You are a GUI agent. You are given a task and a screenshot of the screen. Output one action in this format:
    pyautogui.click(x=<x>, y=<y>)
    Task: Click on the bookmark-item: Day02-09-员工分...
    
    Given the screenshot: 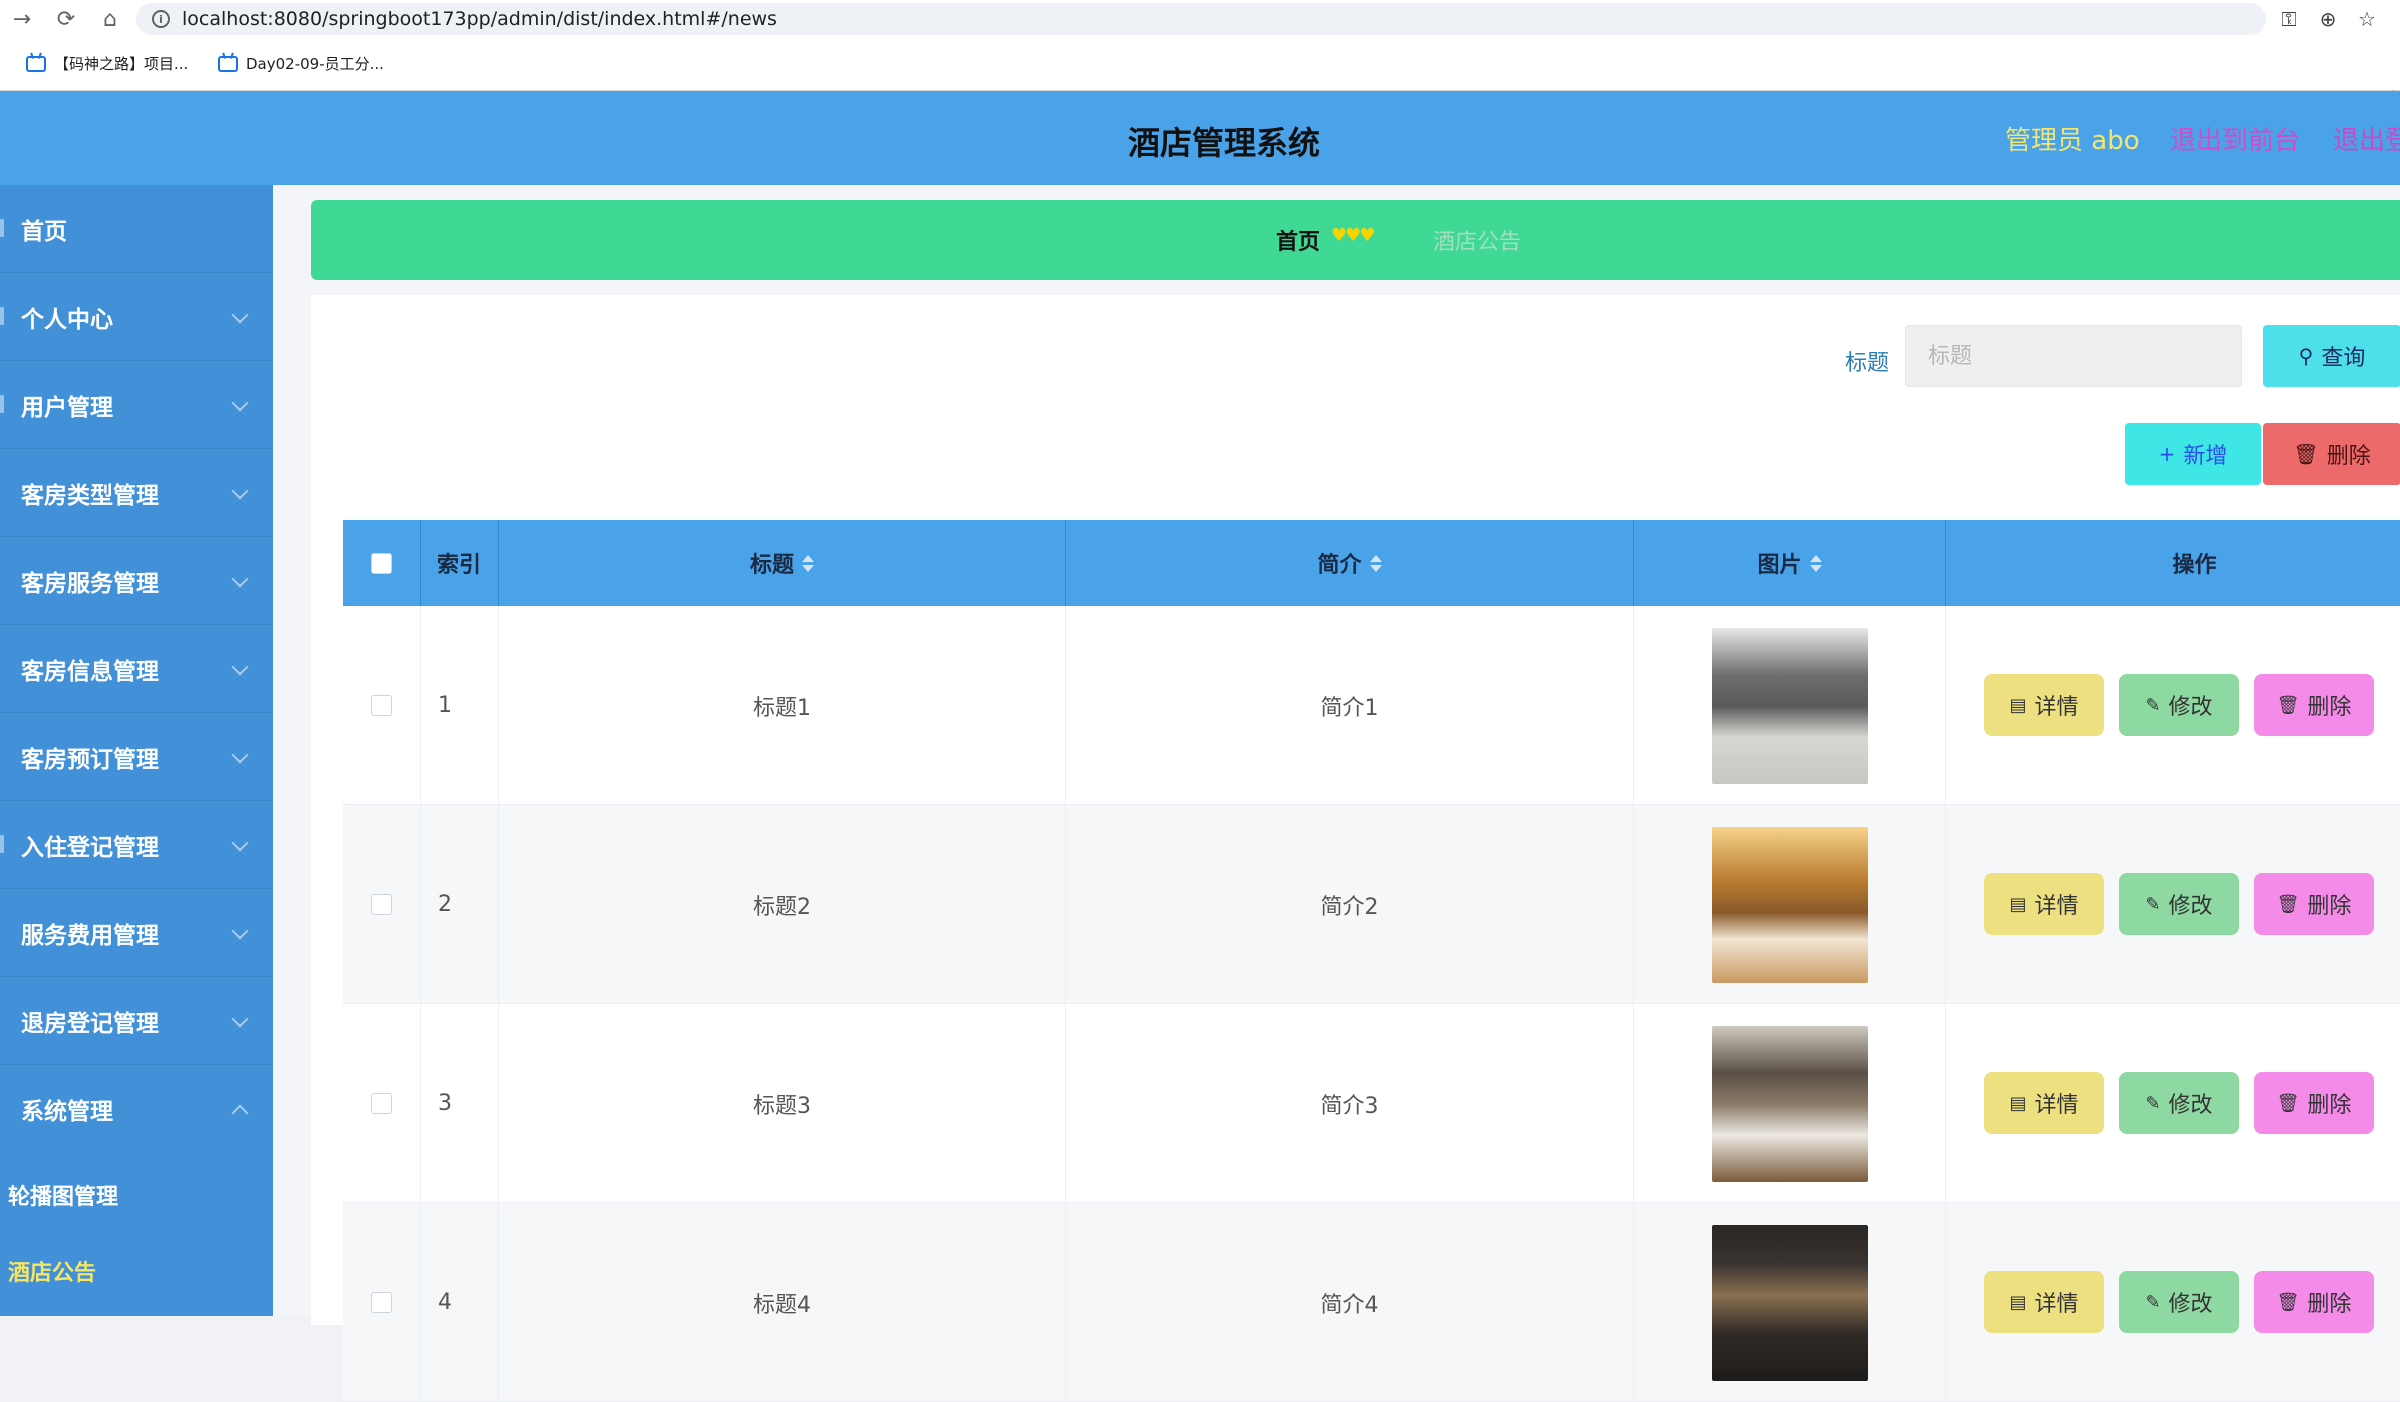 What is the action you would take?
    pyautogui.click(x=301, y=63)
    